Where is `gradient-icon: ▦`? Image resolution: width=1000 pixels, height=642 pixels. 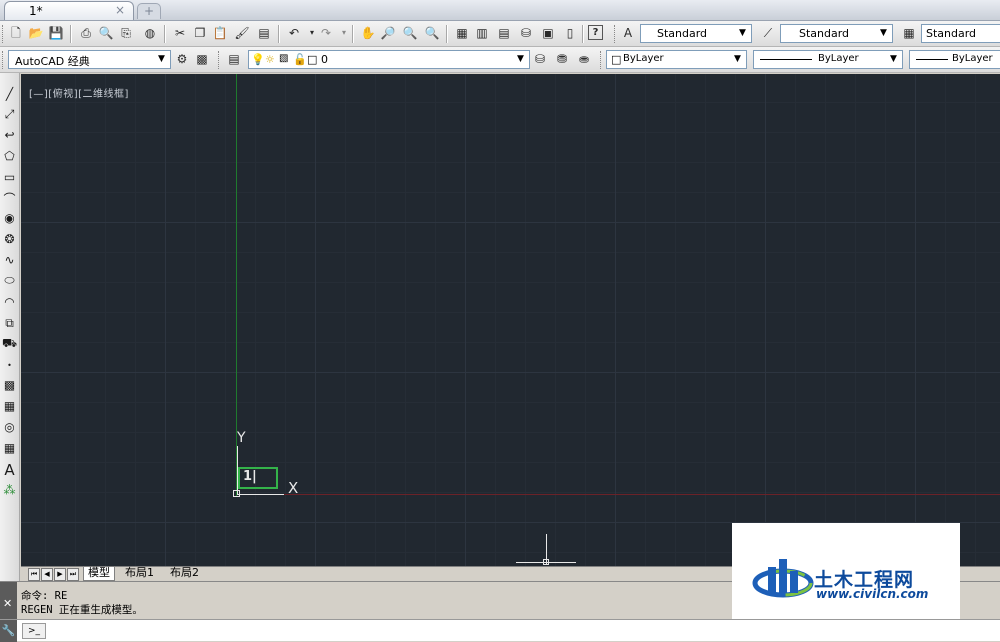 gradient-icon: ▦ is located at coordinates (9, 406).